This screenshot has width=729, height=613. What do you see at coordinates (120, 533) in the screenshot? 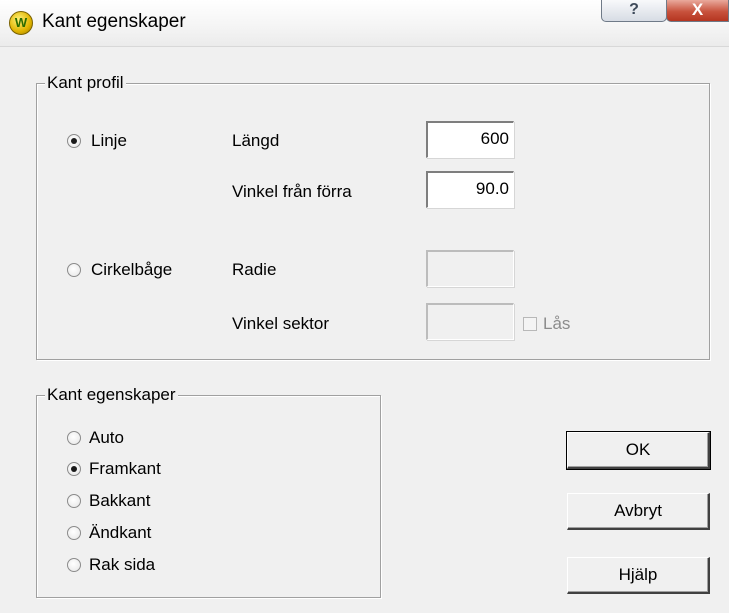
I see `andkant-label: Ändkant` at bounding box center [120, 533].